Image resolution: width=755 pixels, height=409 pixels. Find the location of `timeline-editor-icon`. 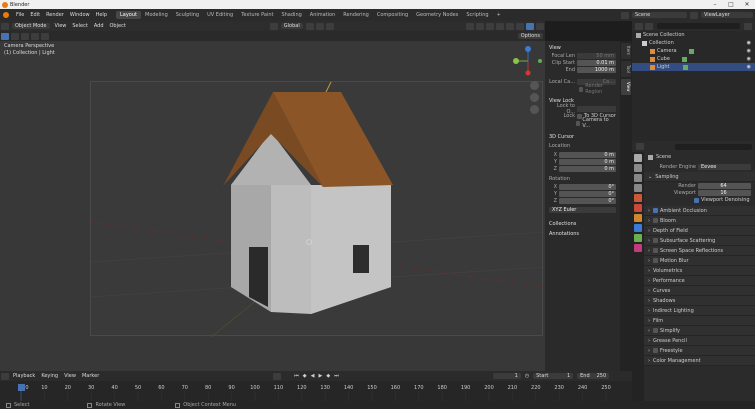

timeline-editor-icon is located at coordinates (5, 376).